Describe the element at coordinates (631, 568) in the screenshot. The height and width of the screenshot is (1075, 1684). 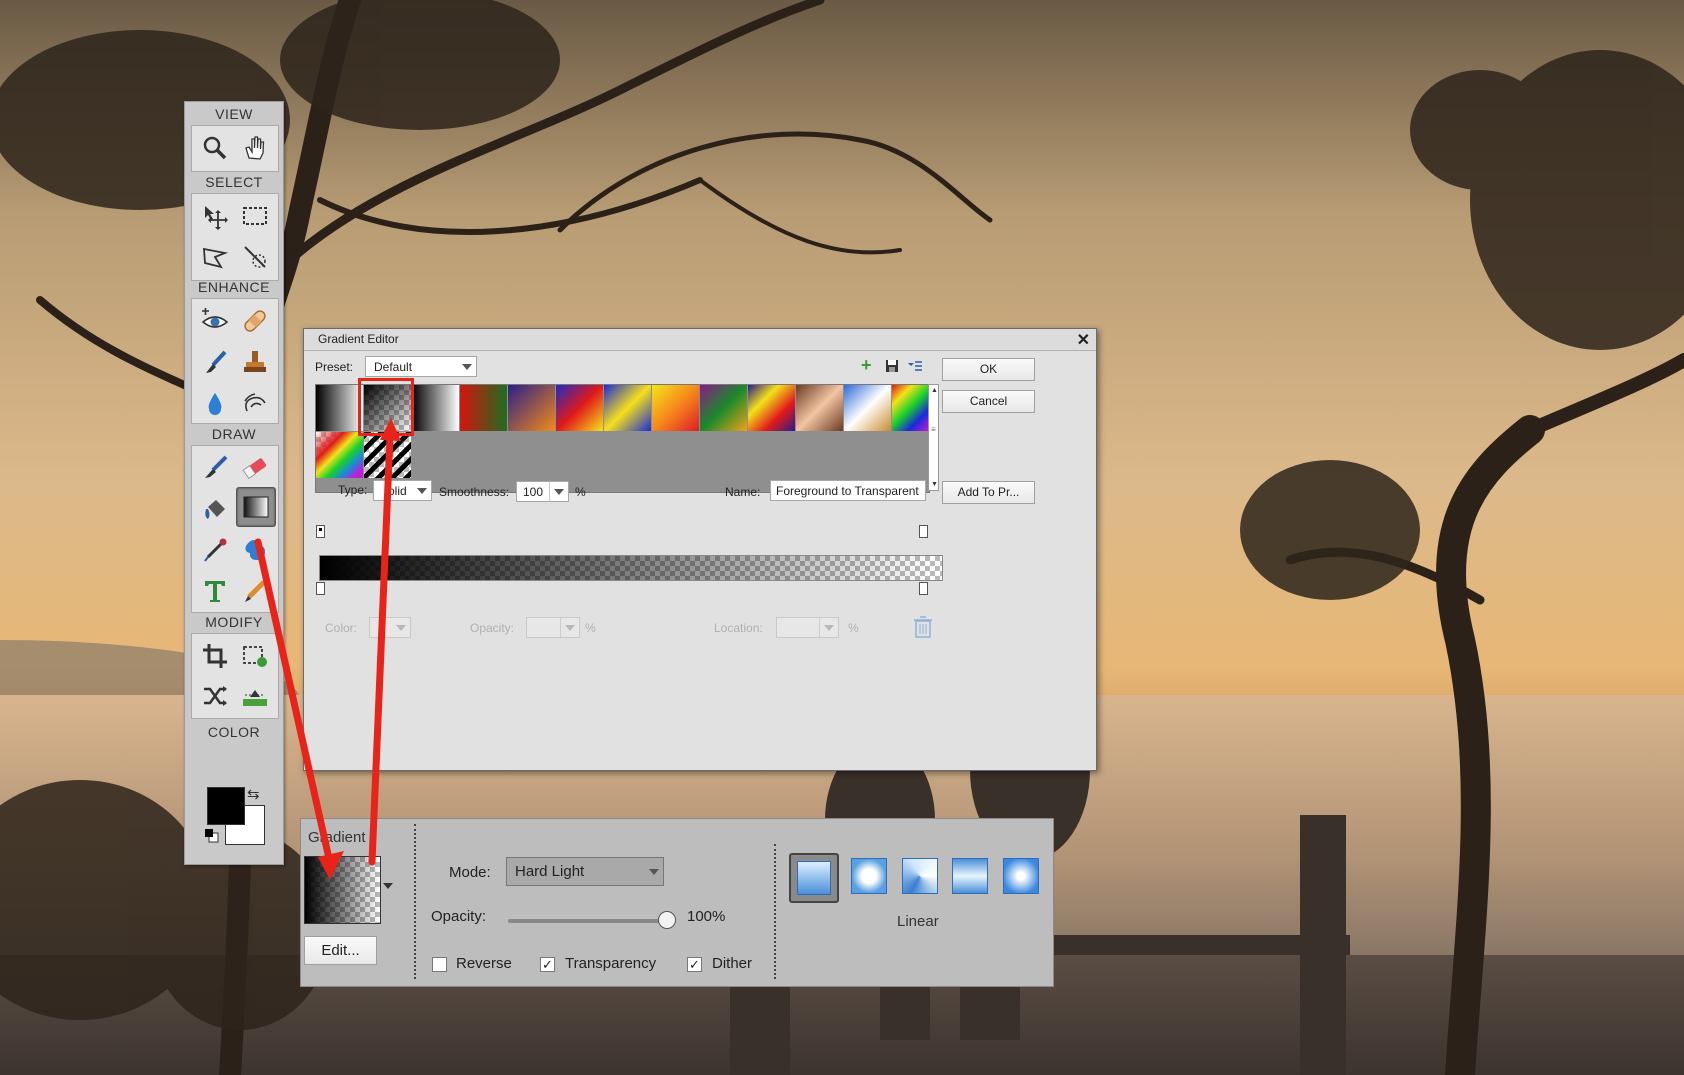
I see `gradient-preview-bar` at that location.